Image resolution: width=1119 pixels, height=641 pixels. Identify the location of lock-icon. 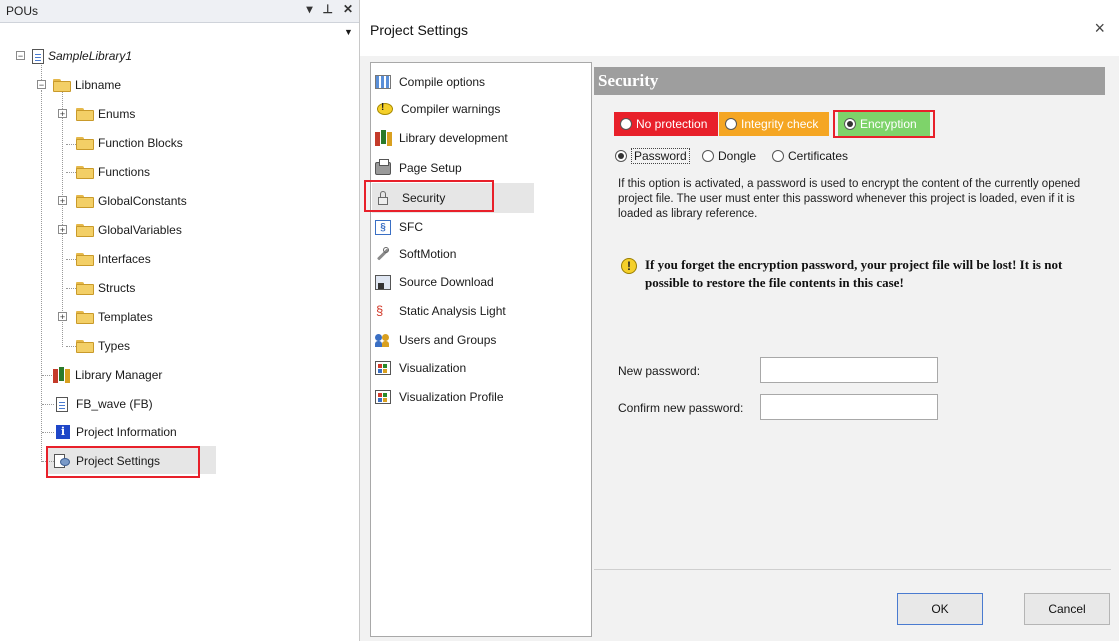
(386, 198).